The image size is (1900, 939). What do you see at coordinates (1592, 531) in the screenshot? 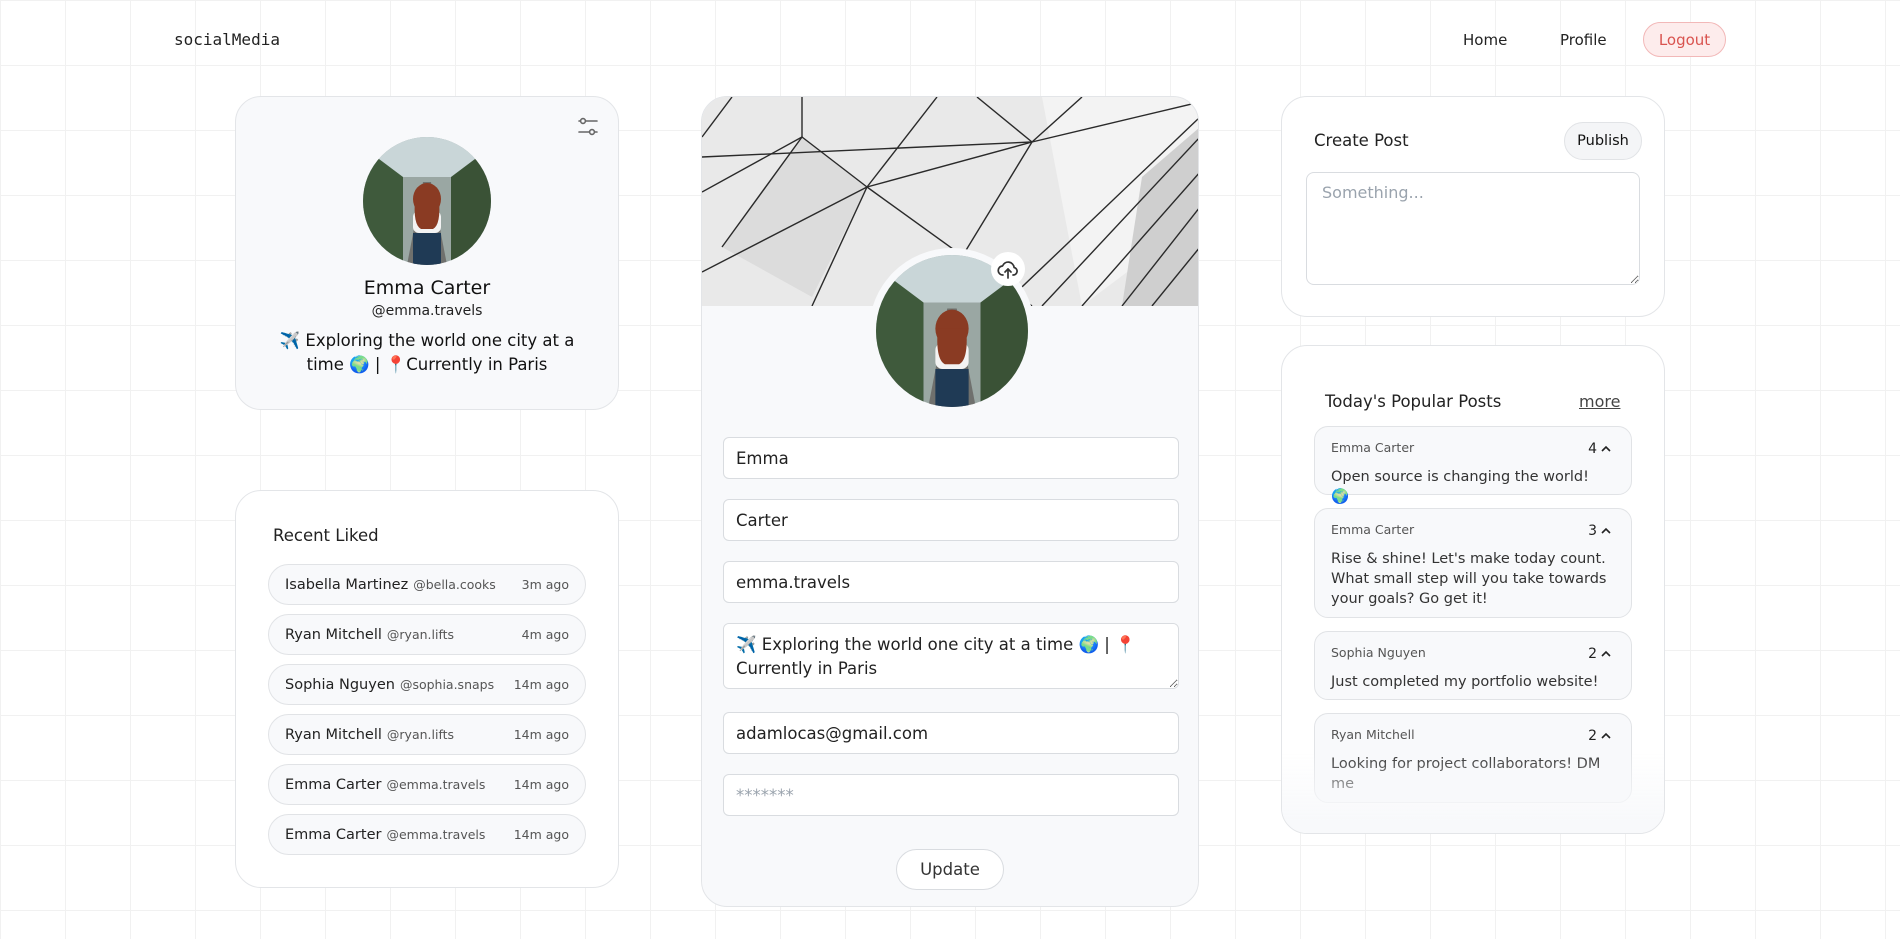
I see `upvote-number: 3` at bounding box center [1592, 531].